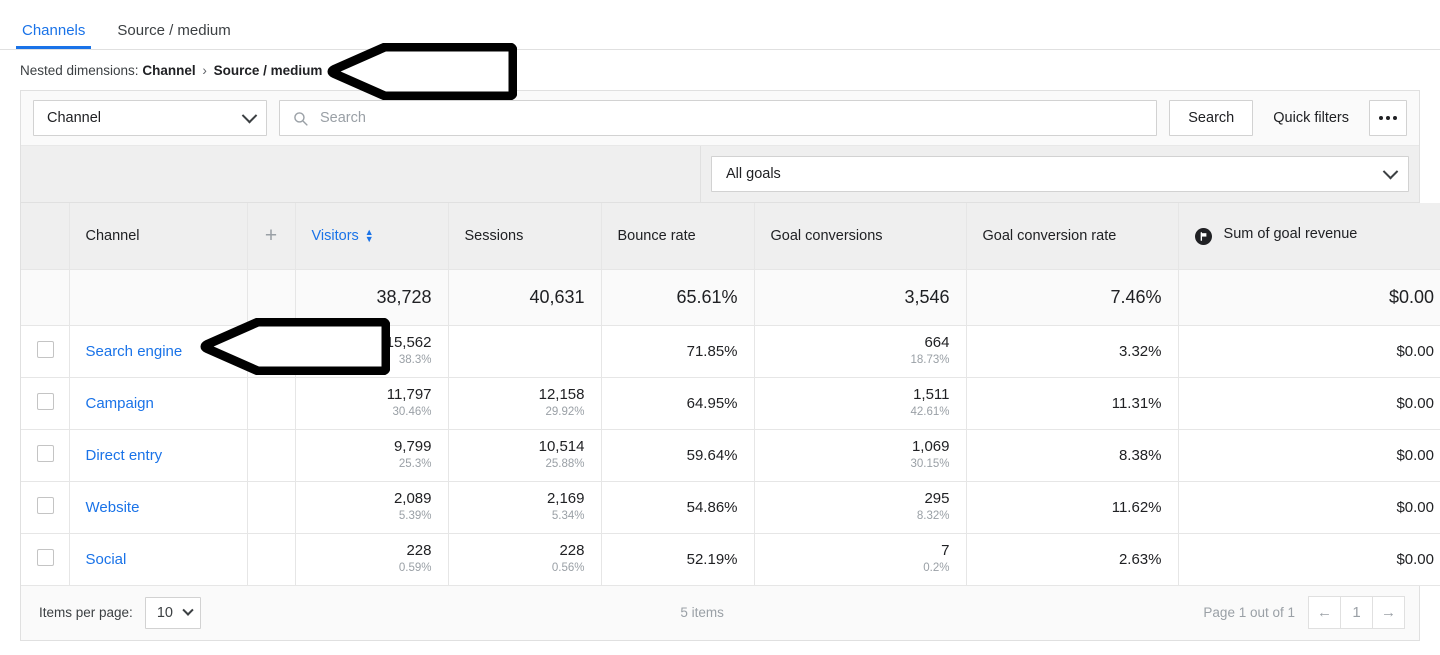 This screenshot has width=1440, height=655. I want to click on items-per-page-select: 10, so click(172, 612).